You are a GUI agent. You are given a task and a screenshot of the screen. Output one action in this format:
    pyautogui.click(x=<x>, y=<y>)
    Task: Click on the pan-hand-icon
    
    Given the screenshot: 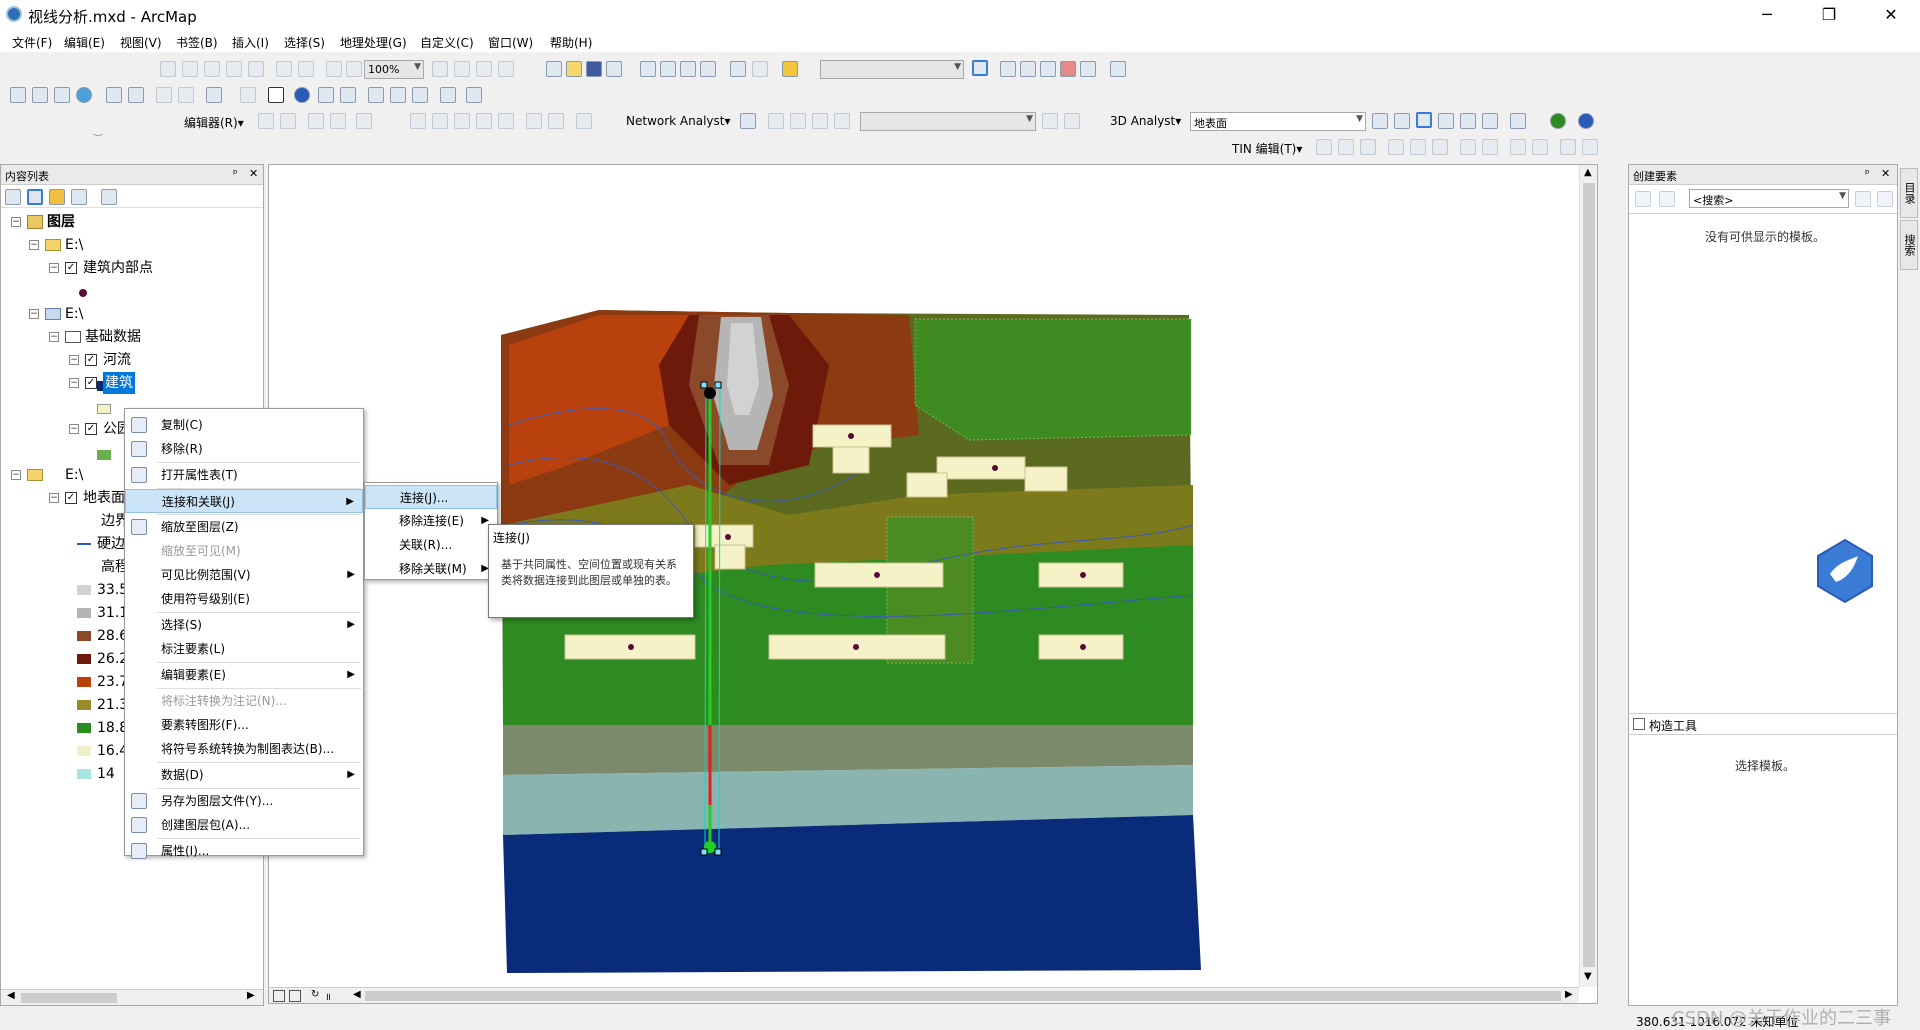 What is the action you would take?
    pyautogui.click(x=62, y=95)
    